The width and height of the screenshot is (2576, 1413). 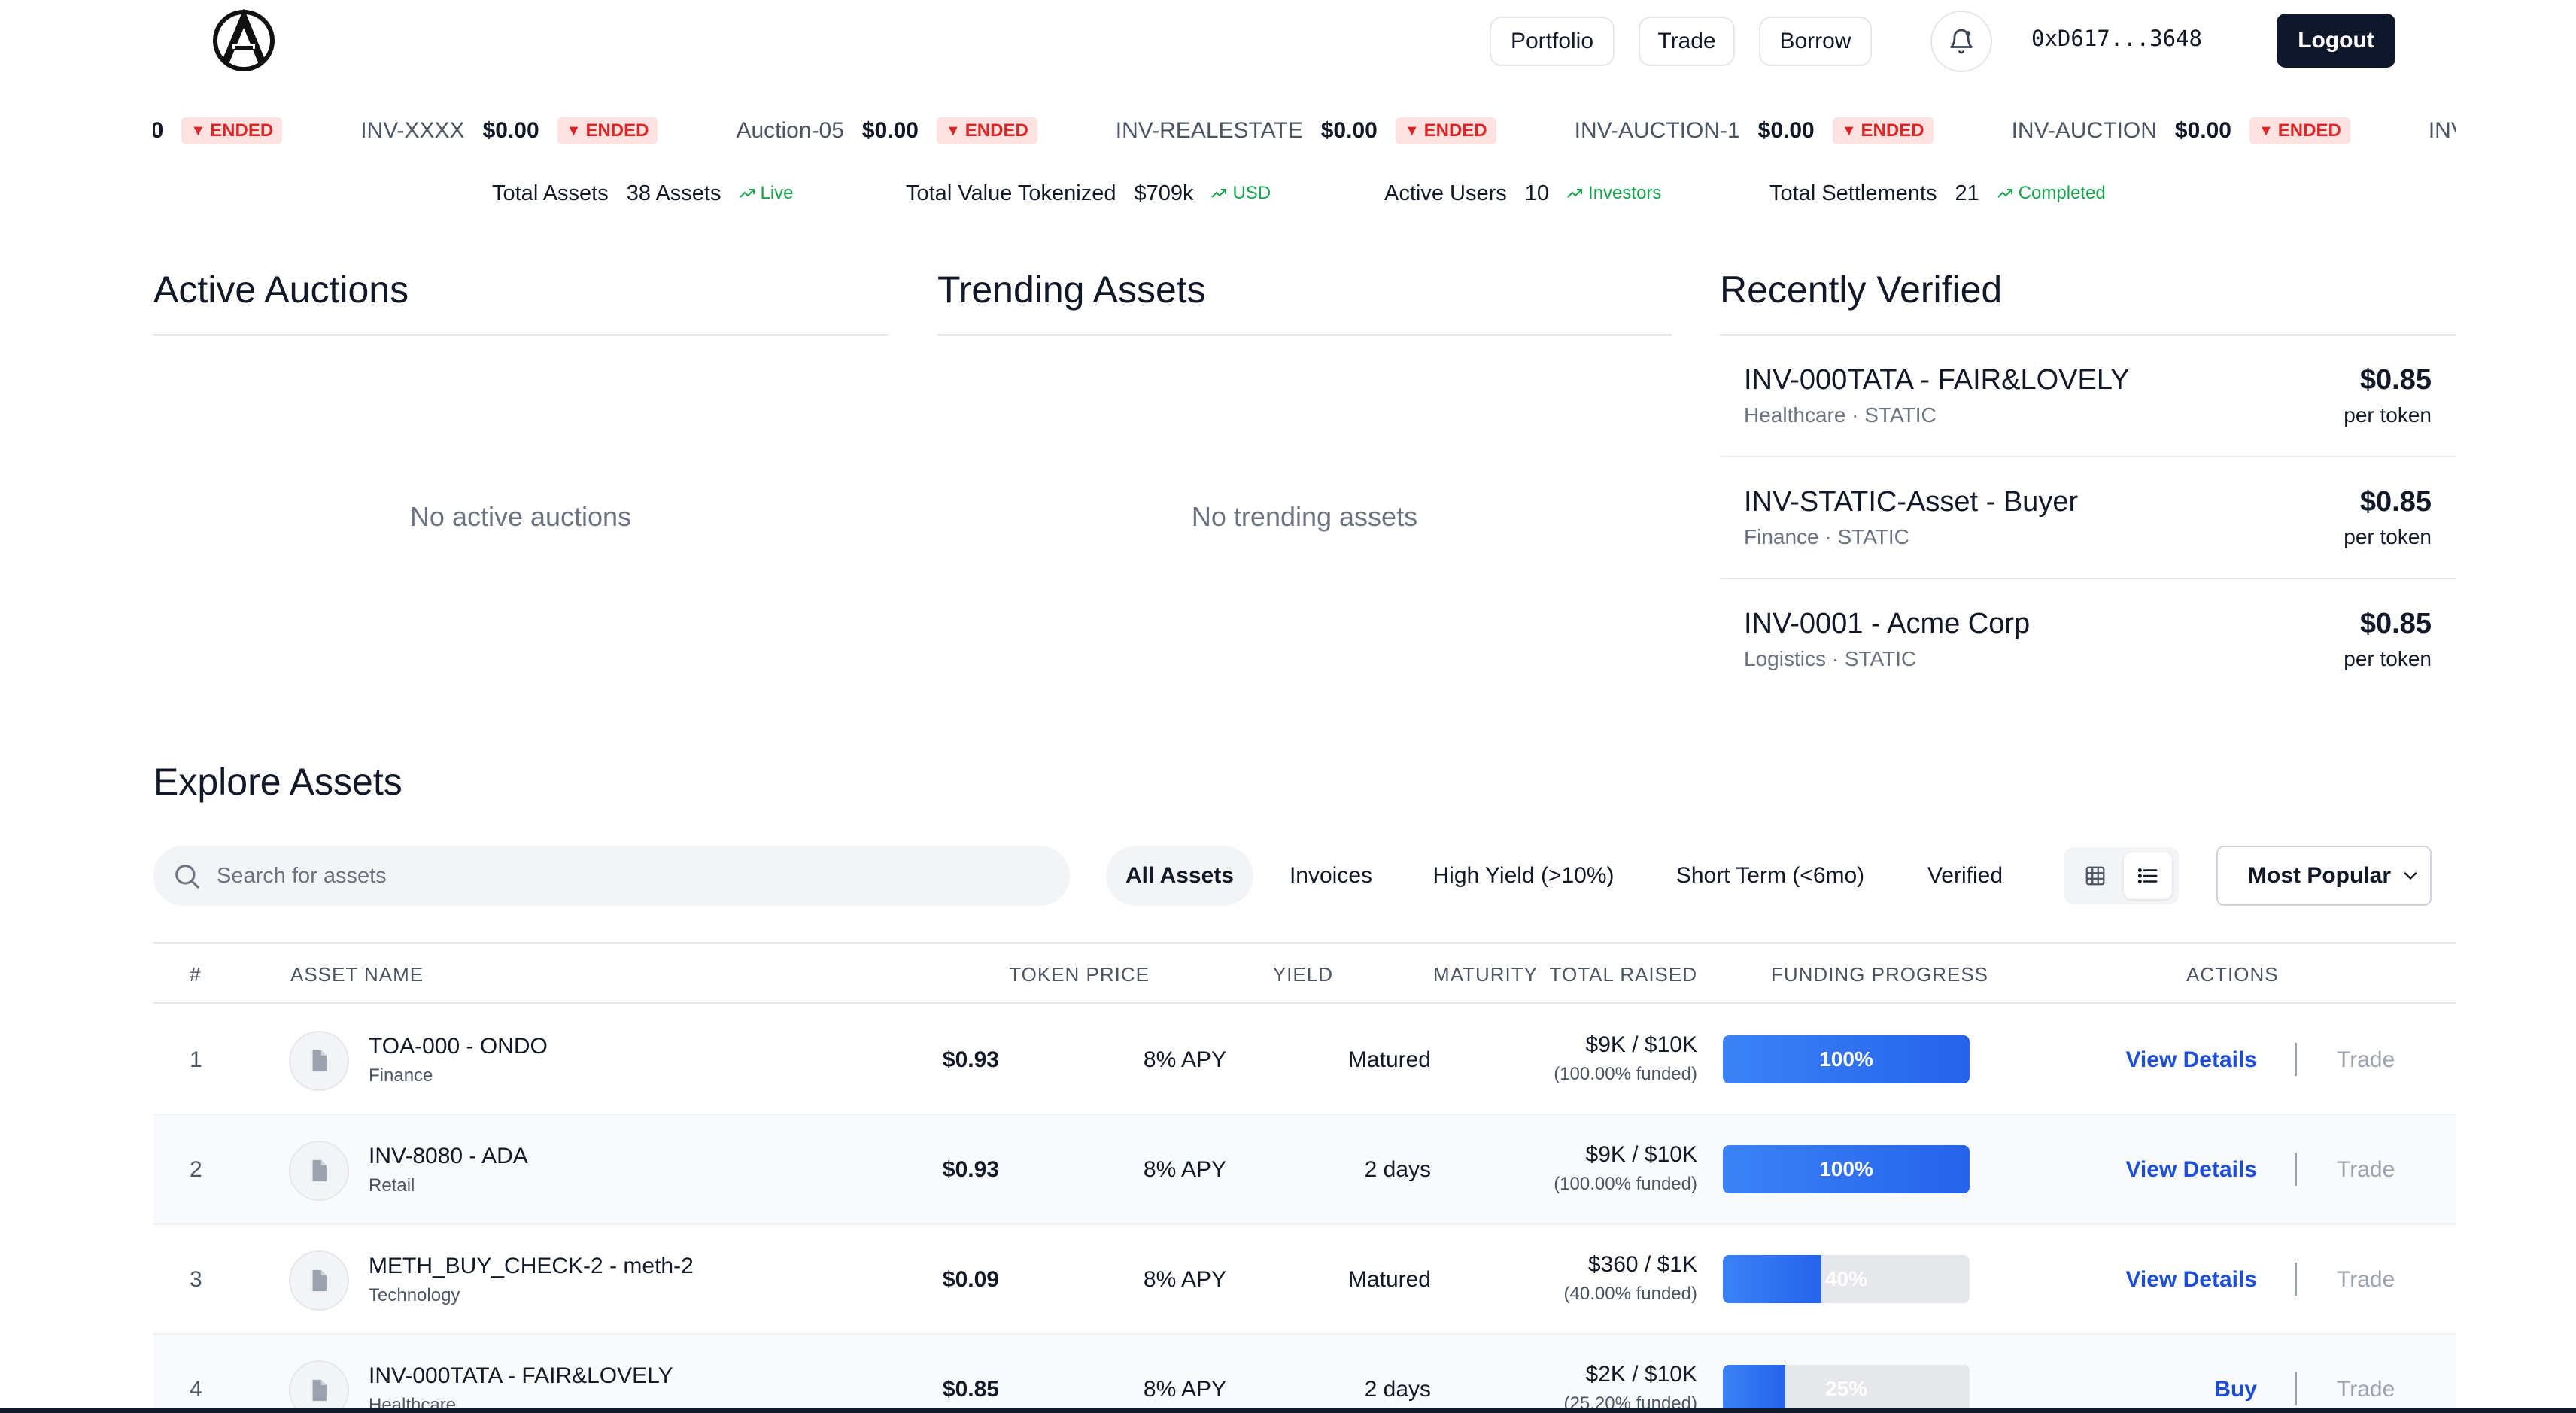 I want to click on ticker-item: Auction-05 $0.00 ▼ ENDED, so click(x=887, y=130).